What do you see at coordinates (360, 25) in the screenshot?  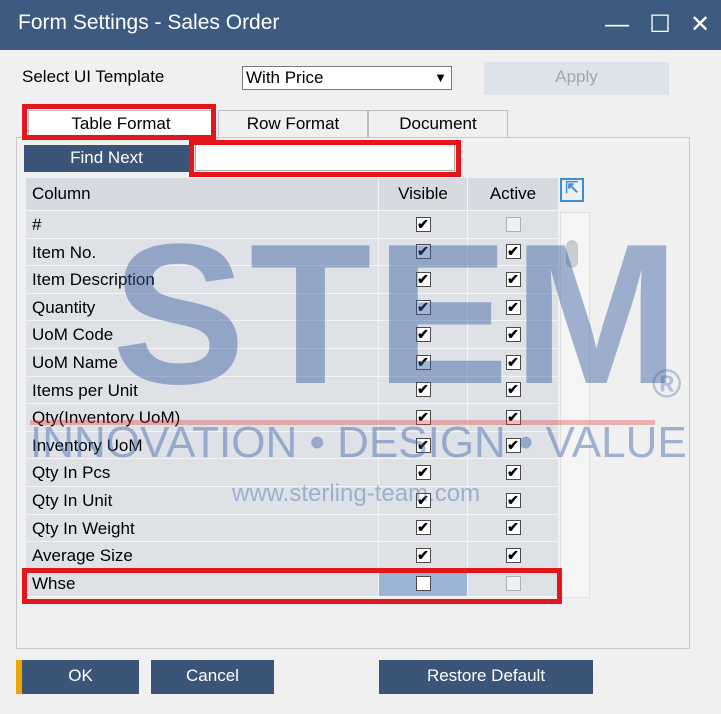 I see `title-bar: Form Settings - Sales Order — ☐ ✕` at bounding box center [360, 25].